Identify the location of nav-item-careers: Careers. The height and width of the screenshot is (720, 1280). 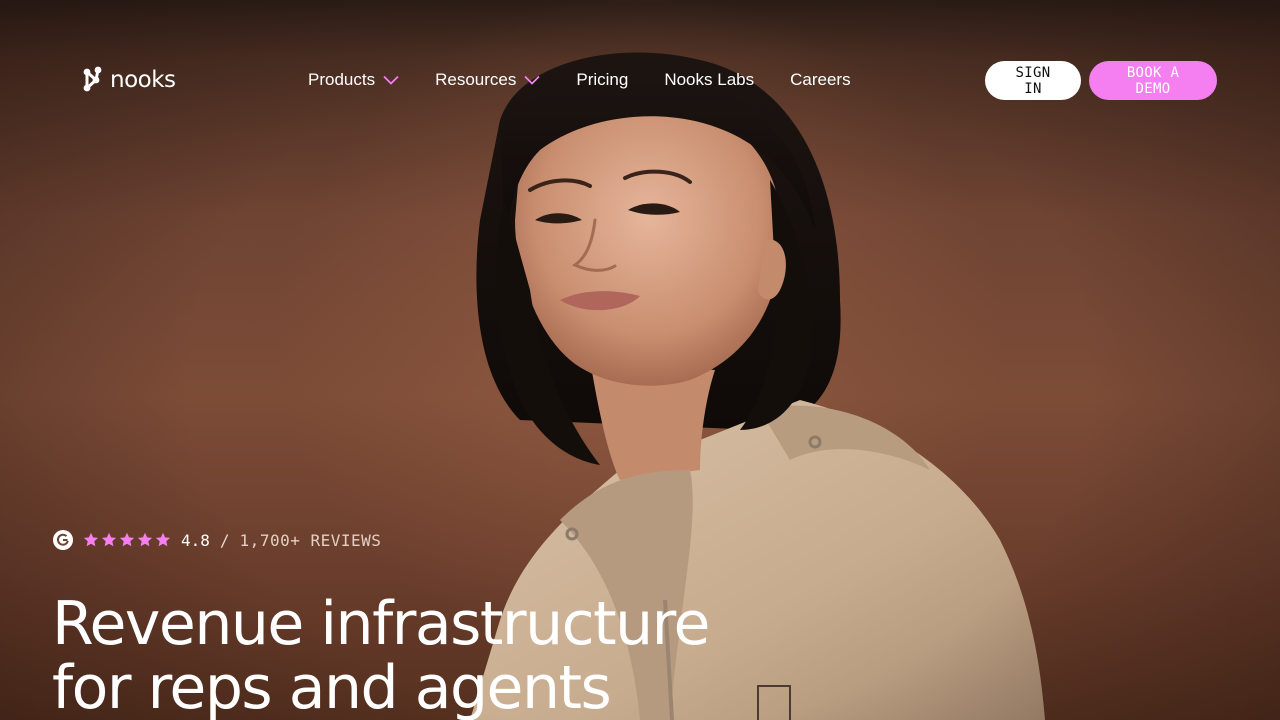
(820, 80).